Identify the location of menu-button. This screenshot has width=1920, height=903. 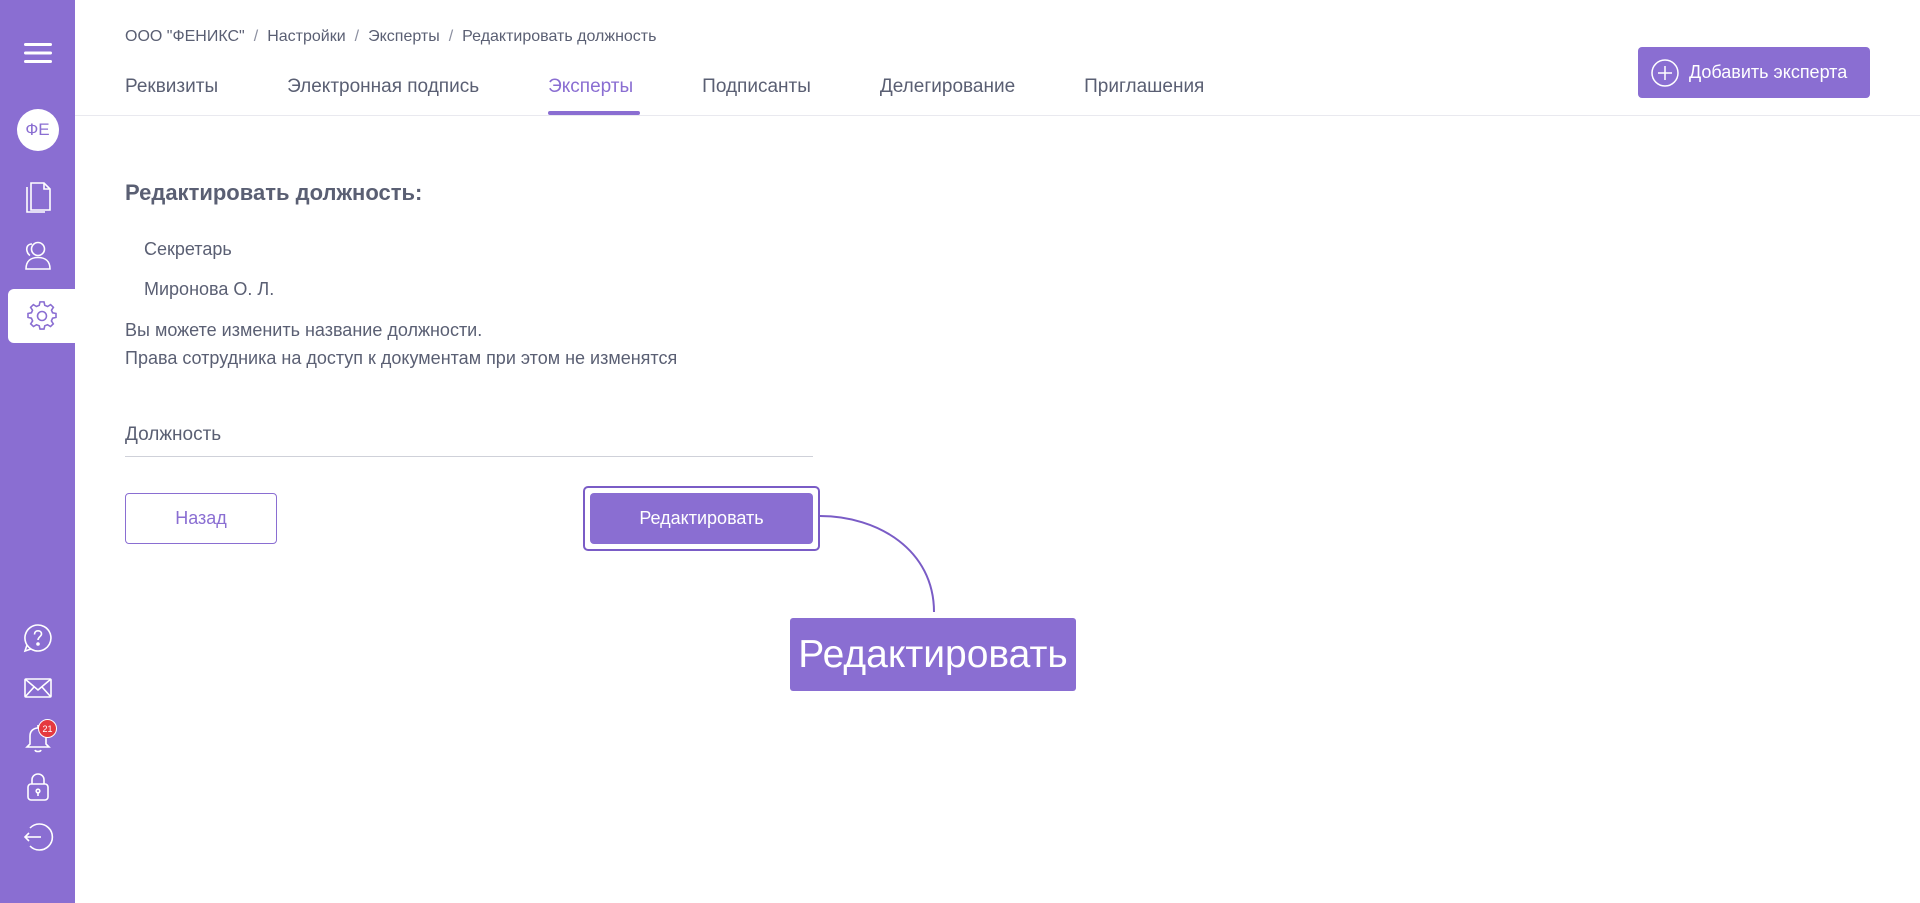
(37, 53).